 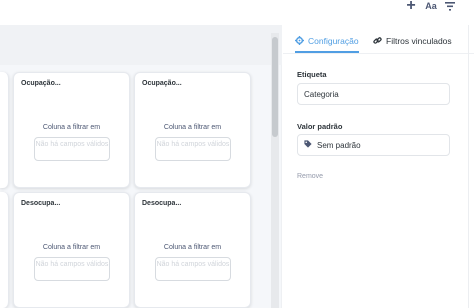 What do you see at coordinates (378, 53) in the screenshot?
I see `tab-divider` at bounding box center [378, 53].